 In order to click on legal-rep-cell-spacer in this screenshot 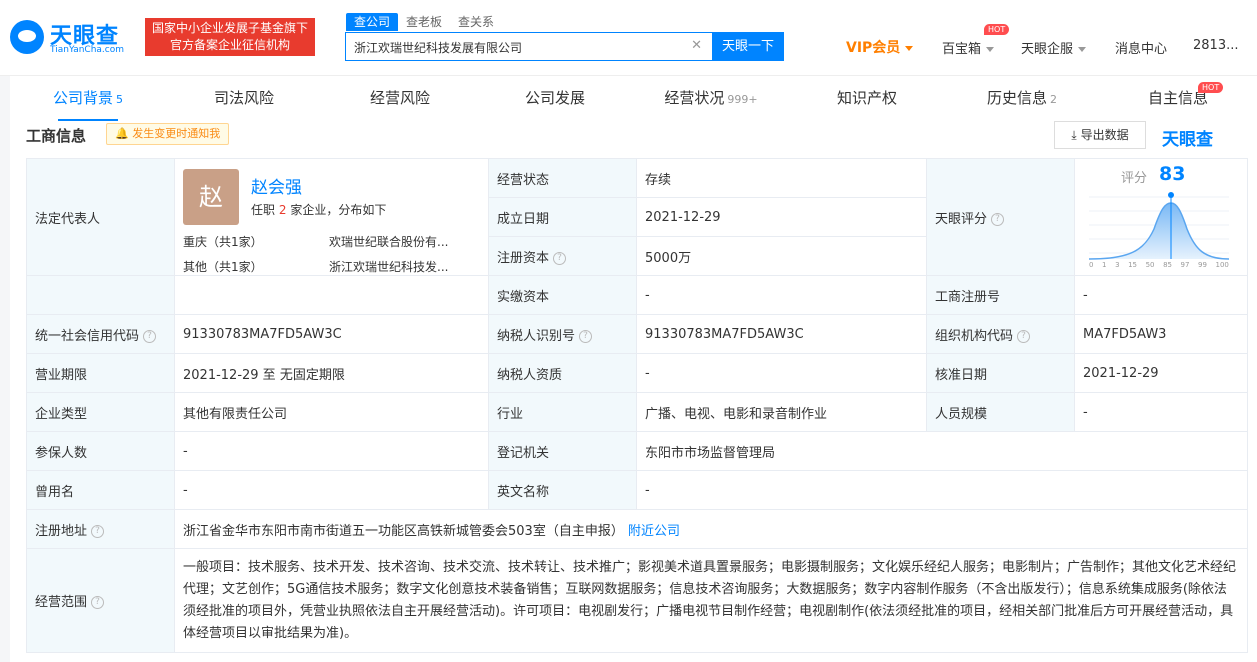, I will do `click(331, 295)`.